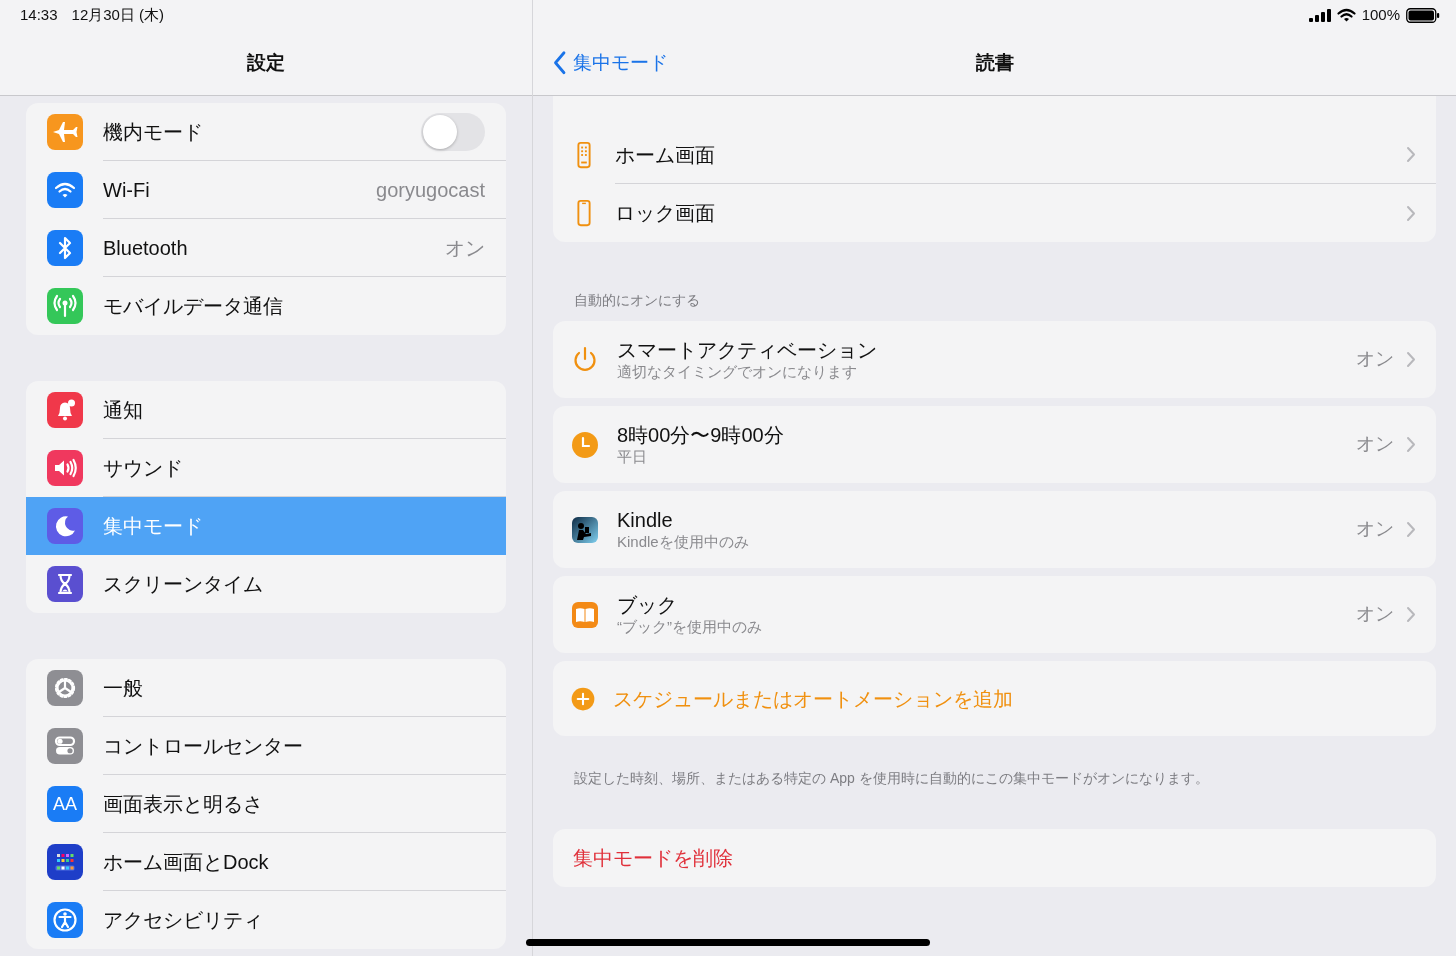  What do you see at coordinates (65, 526) in the screenshot?
I see `moon-icon` at bounding box center [65, 526].